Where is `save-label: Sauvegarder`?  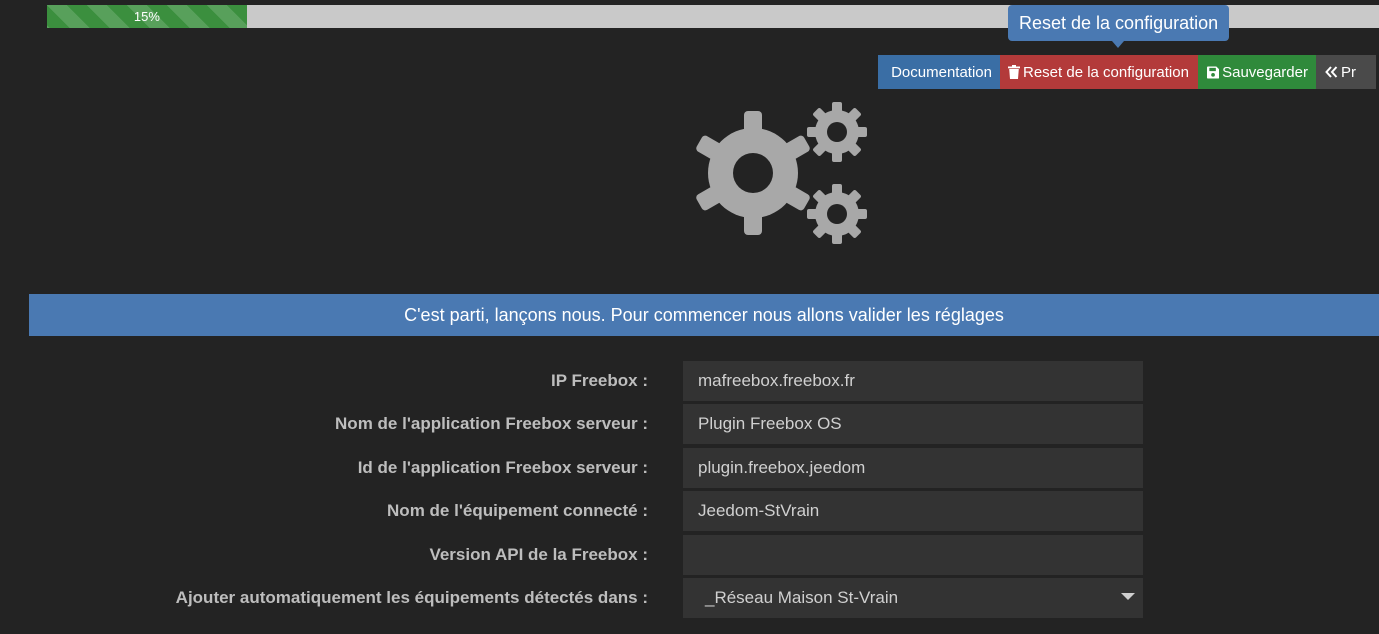
save-label: Sauvegarder is located at coordinates (1265, 72).